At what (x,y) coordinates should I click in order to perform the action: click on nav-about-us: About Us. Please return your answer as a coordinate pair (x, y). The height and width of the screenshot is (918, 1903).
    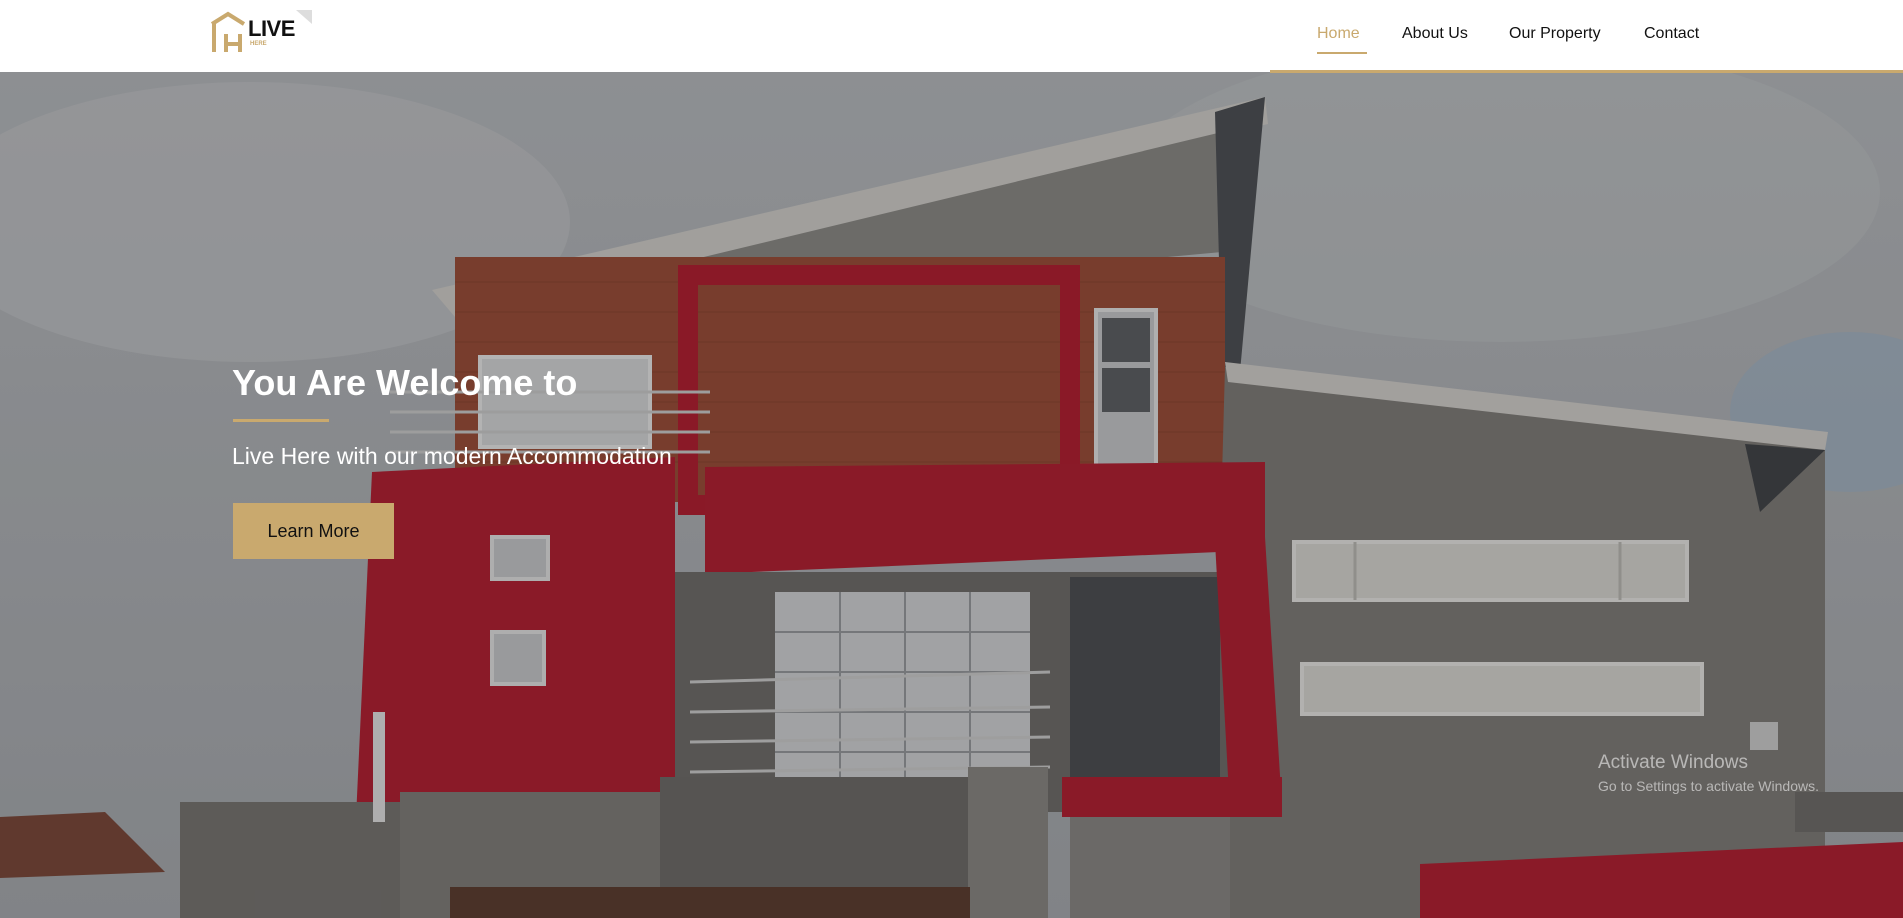
    Looking at the image, I should click on (1435, 34).